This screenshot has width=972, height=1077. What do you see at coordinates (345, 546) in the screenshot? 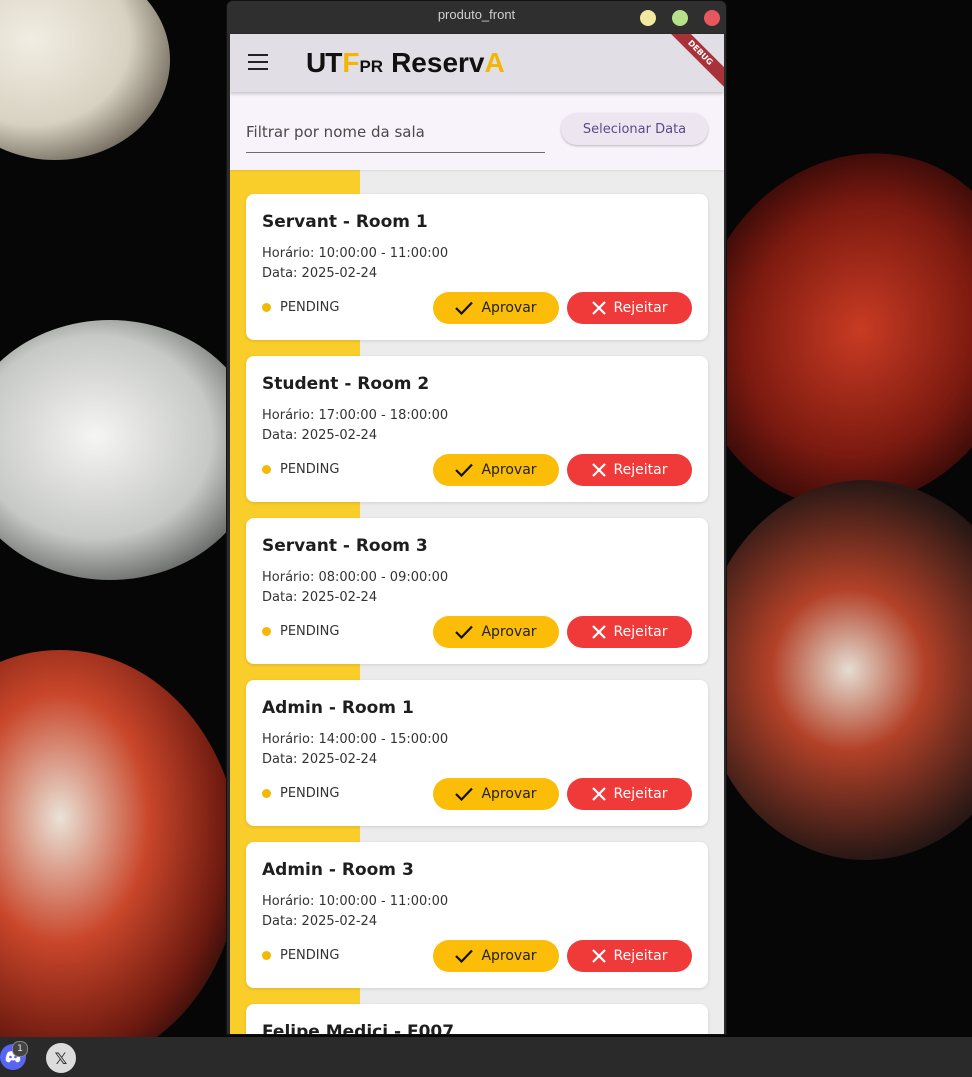
I see `reservation-title: Servant - Room 3` at bounding box center [345, 546].